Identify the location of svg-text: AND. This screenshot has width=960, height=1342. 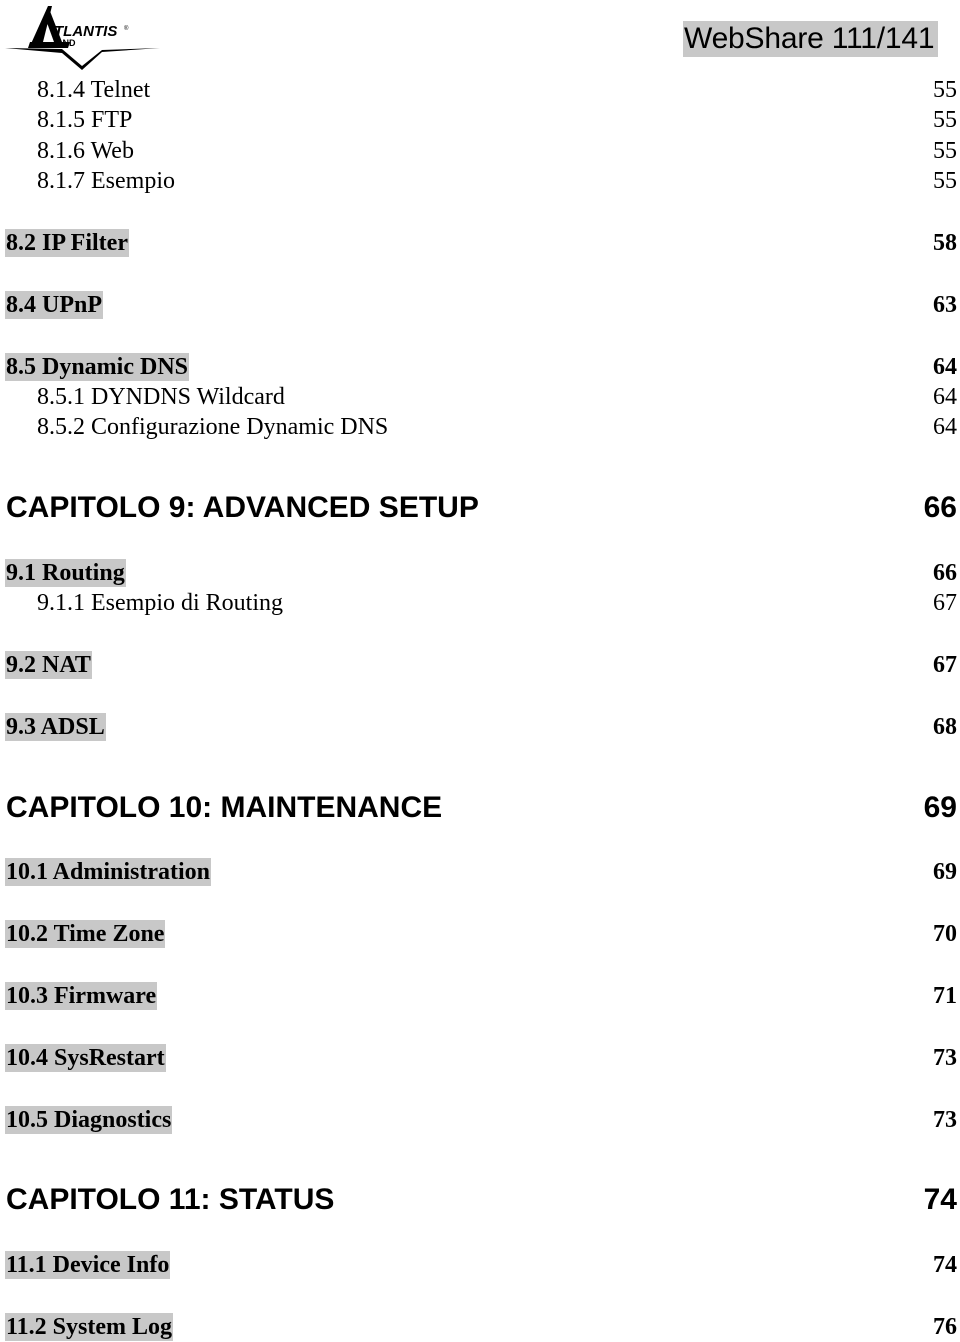
(66, 43).